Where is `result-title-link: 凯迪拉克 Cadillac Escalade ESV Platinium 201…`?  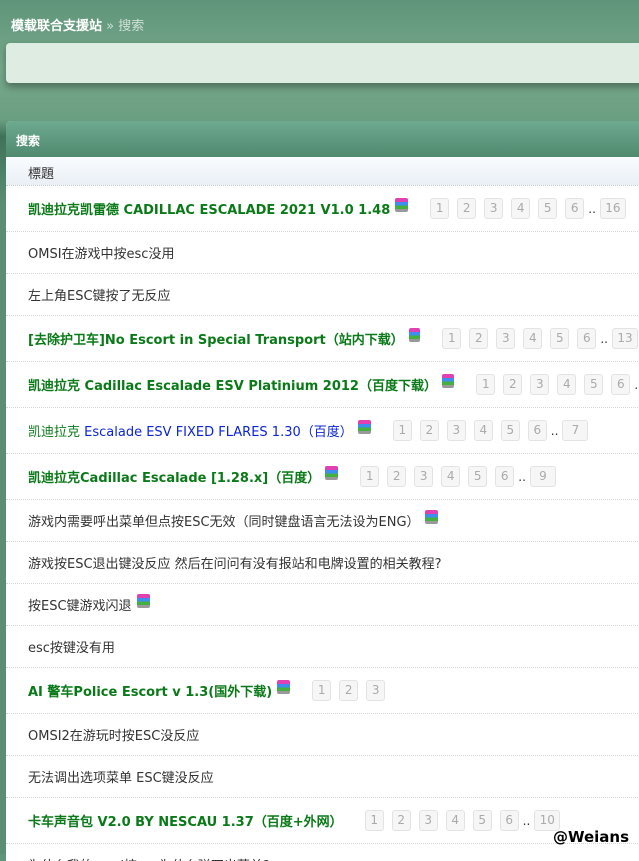 result-title-link: 凯迪拉克 Cadillac Escalade ESV Platinium 201… is located at coordinates (232, 384).